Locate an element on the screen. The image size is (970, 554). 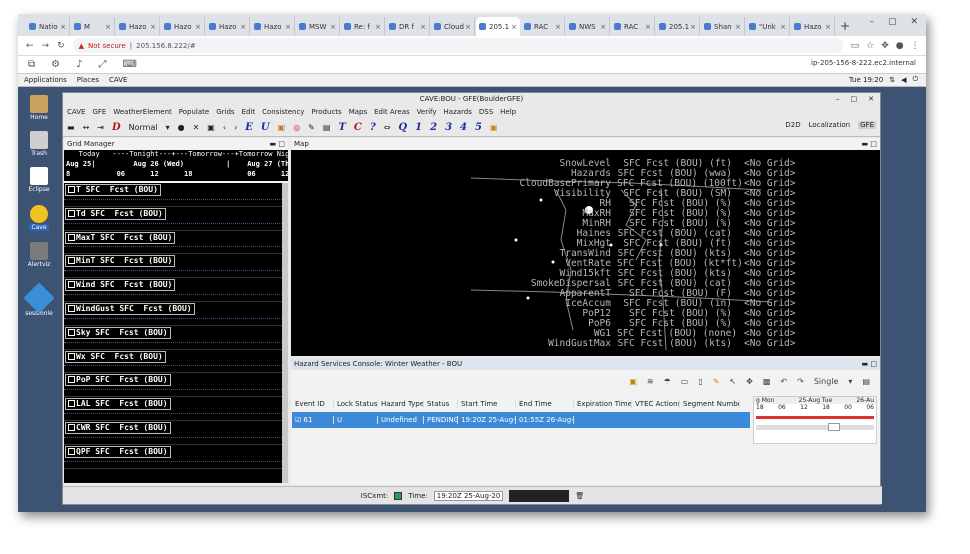
pan-icon: ✥ is located at coordinates (749, 381).